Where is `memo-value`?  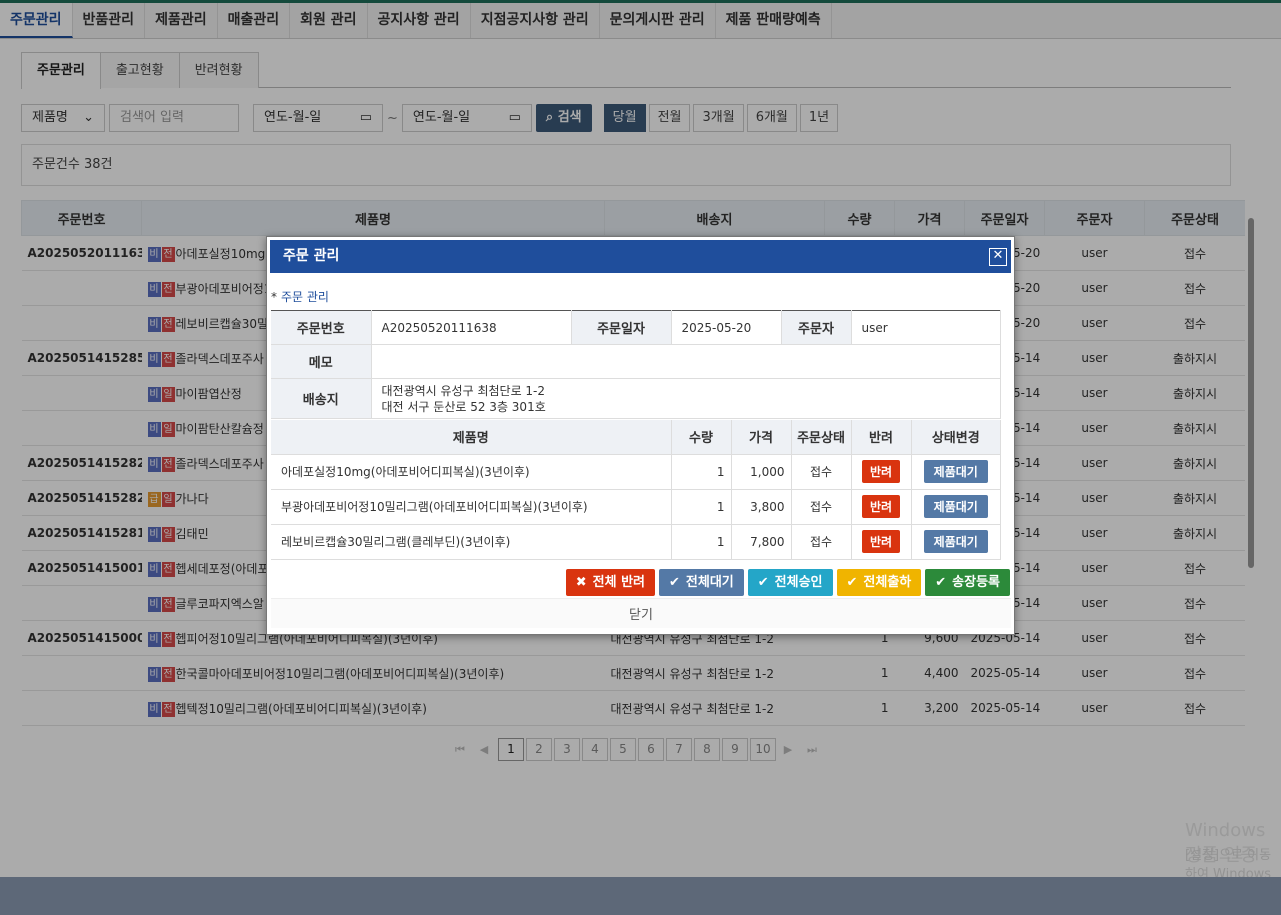 memo-value is located at coordinates (686, 361).